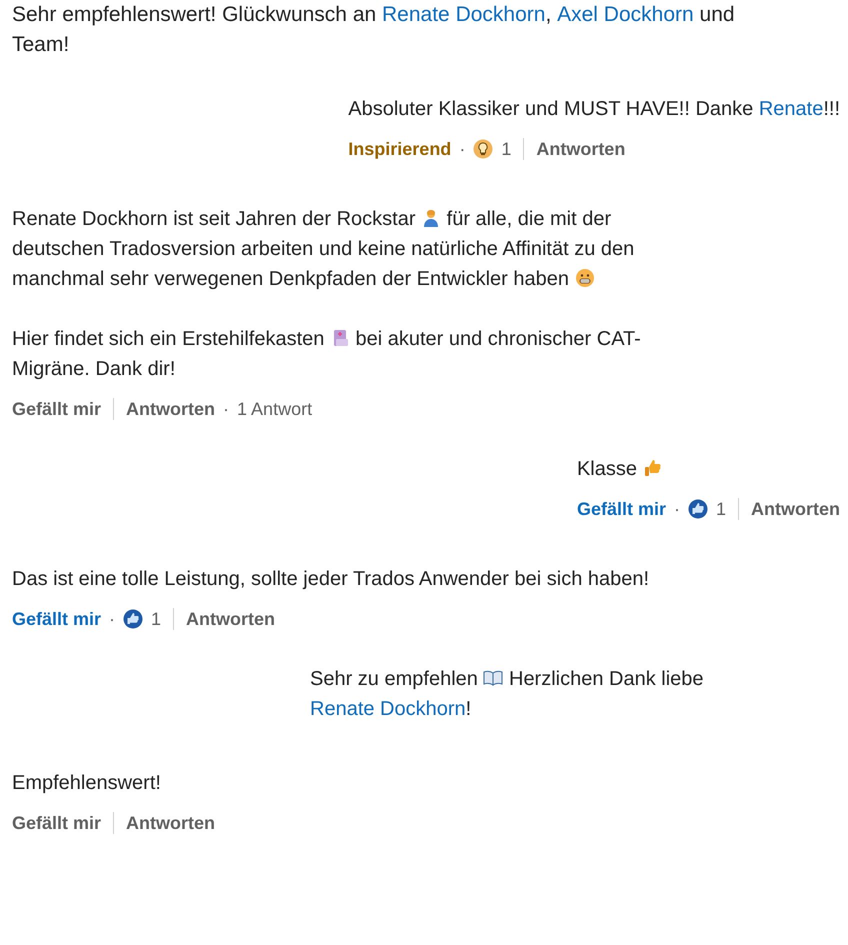 This screenshot has width=848, height=945. I want to click on comment-text: Sehr empfehlenswert! Glückwunsch an Renate Dockhorn, Axel Dockhorn und Team!, so click(374, 30).